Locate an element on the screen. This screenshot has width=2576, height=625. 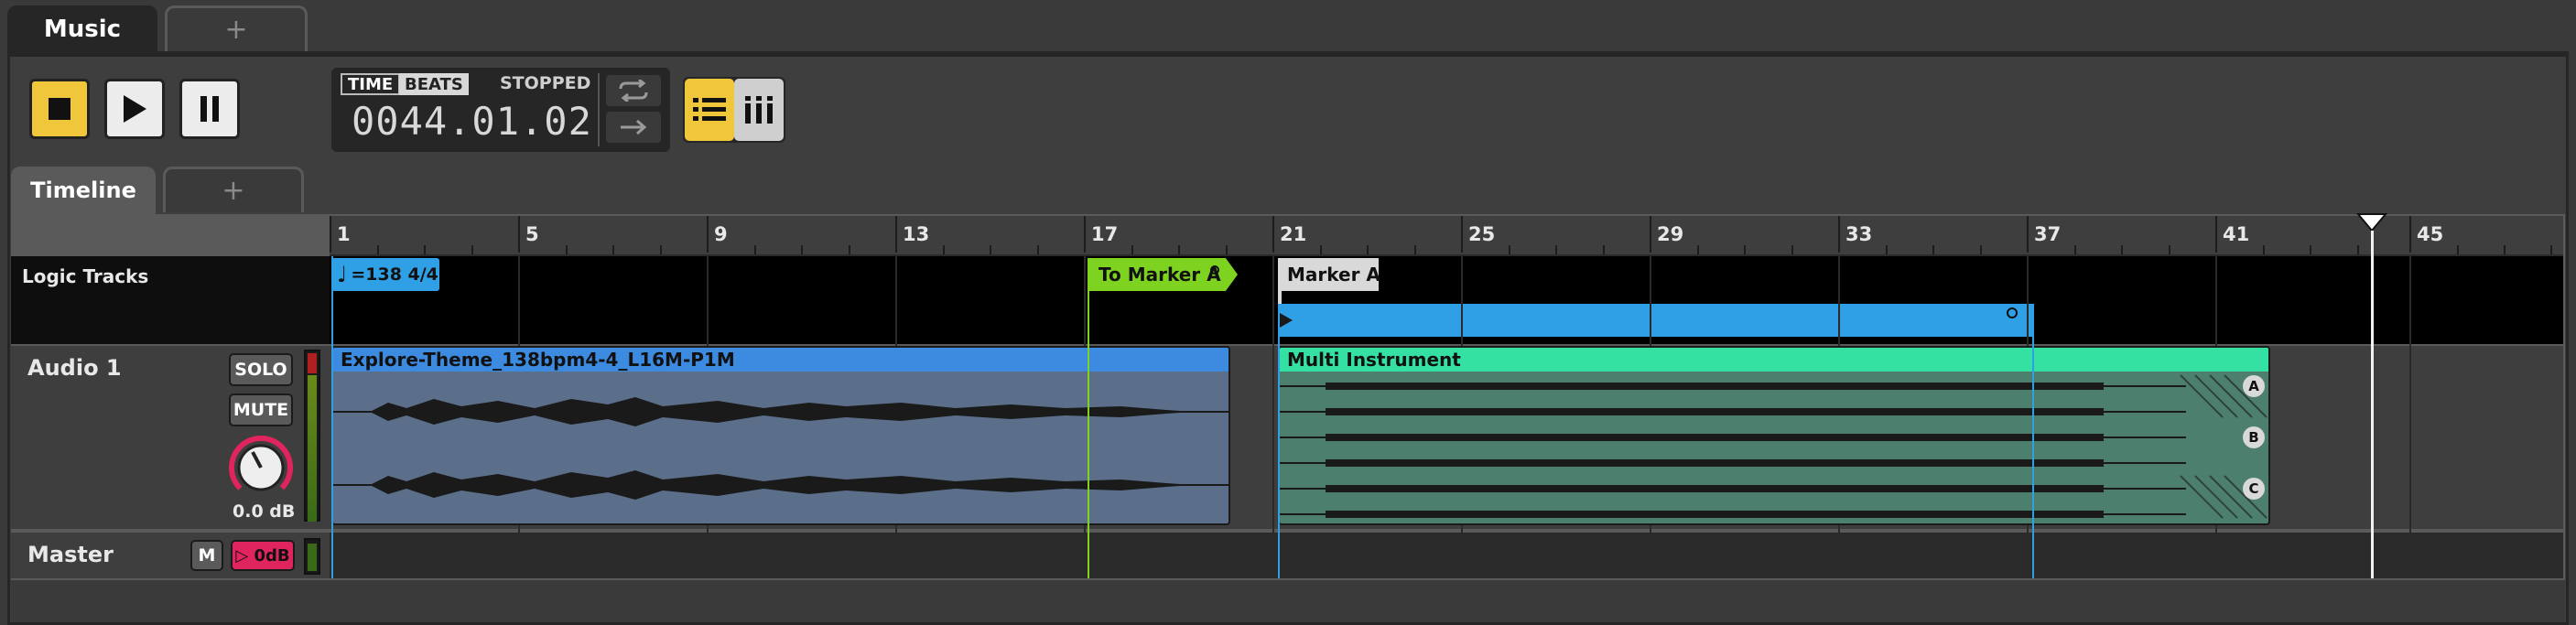
master-limiter-label: ▷ 0dB is located at coordinates (263, 555).